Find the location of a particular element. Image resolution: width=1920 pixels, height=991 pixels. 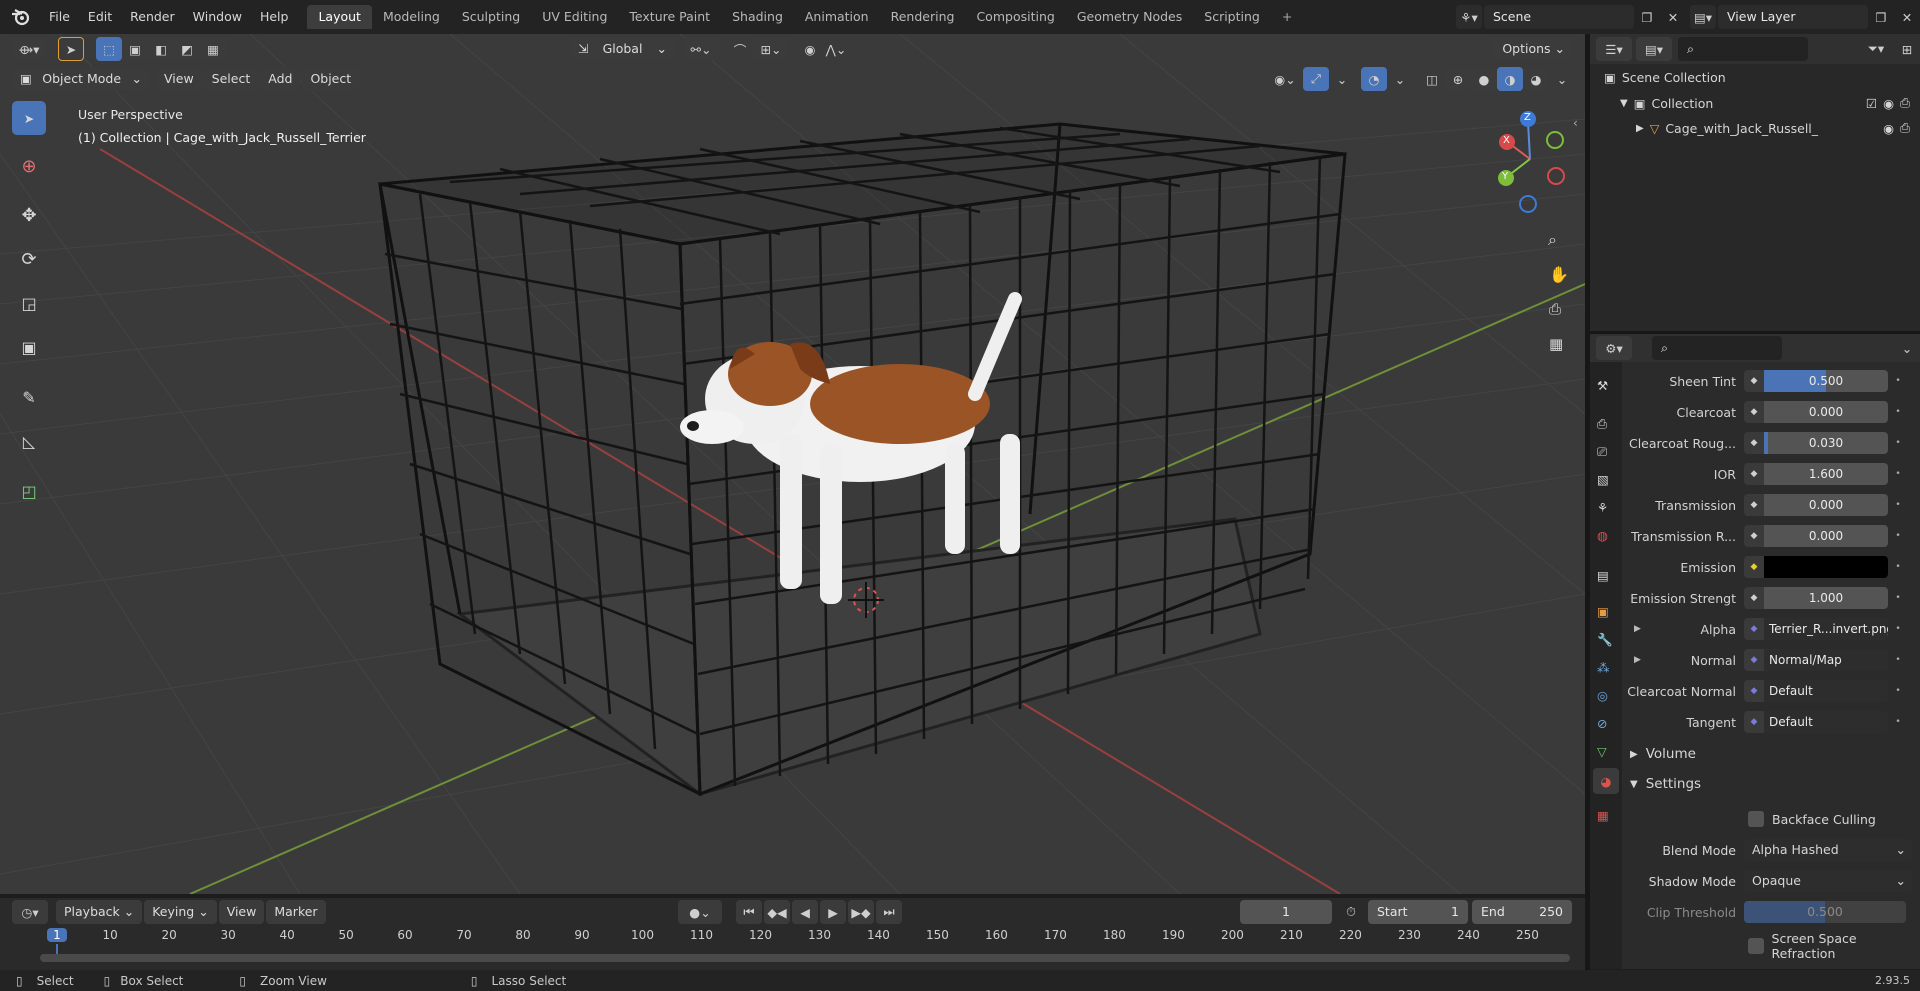

view-layer-tab-icon: ▧ is located at coordinates (1603, 479).